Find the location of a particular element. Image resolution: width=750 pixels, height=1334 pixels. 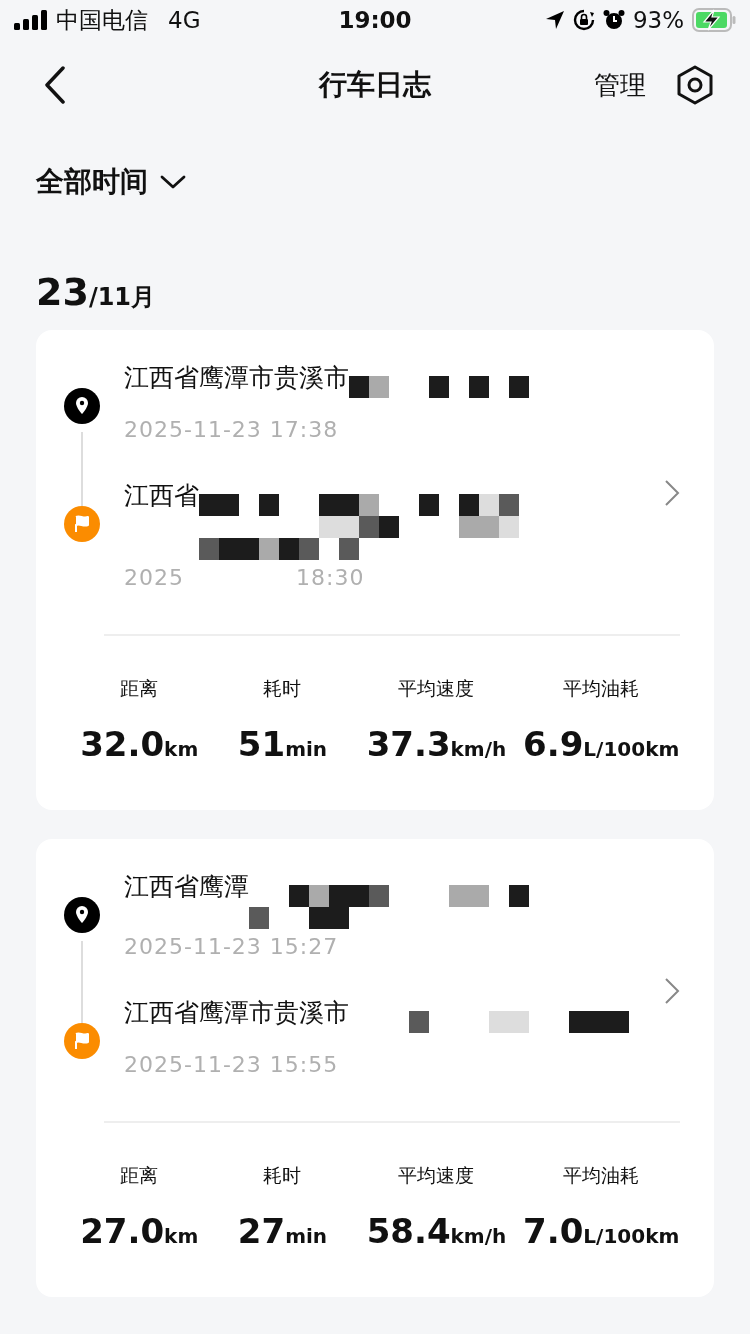

address-text: 江西省鹰潭 is located at coordinates (186, 887).